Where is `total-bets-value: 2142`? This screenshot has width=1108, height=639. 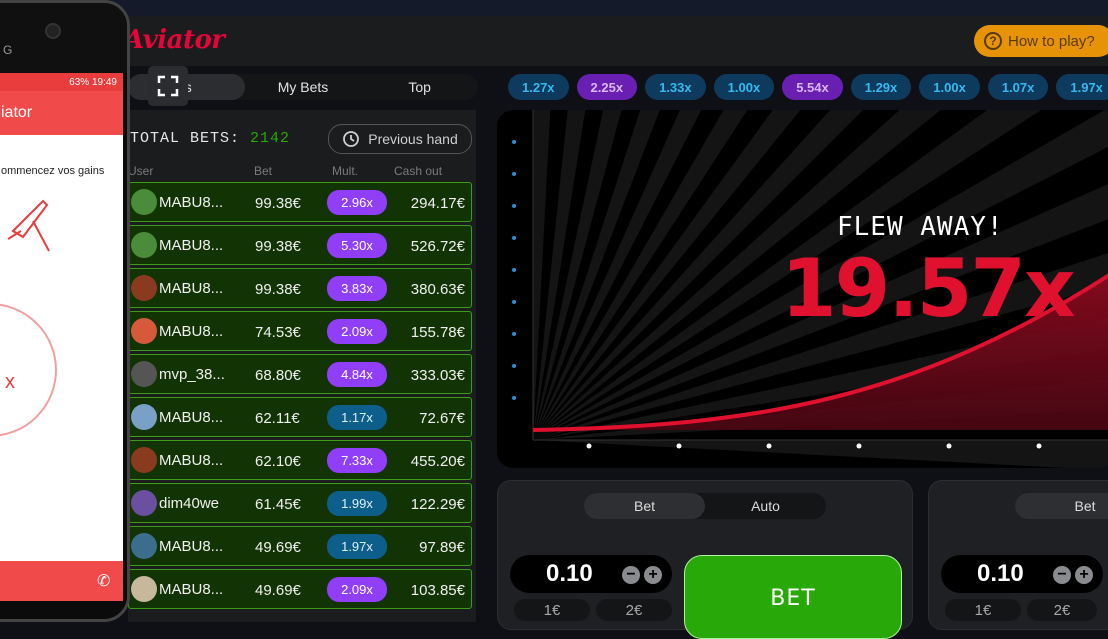
total-bets-value: 2142 is located at coordinates (270, 138).